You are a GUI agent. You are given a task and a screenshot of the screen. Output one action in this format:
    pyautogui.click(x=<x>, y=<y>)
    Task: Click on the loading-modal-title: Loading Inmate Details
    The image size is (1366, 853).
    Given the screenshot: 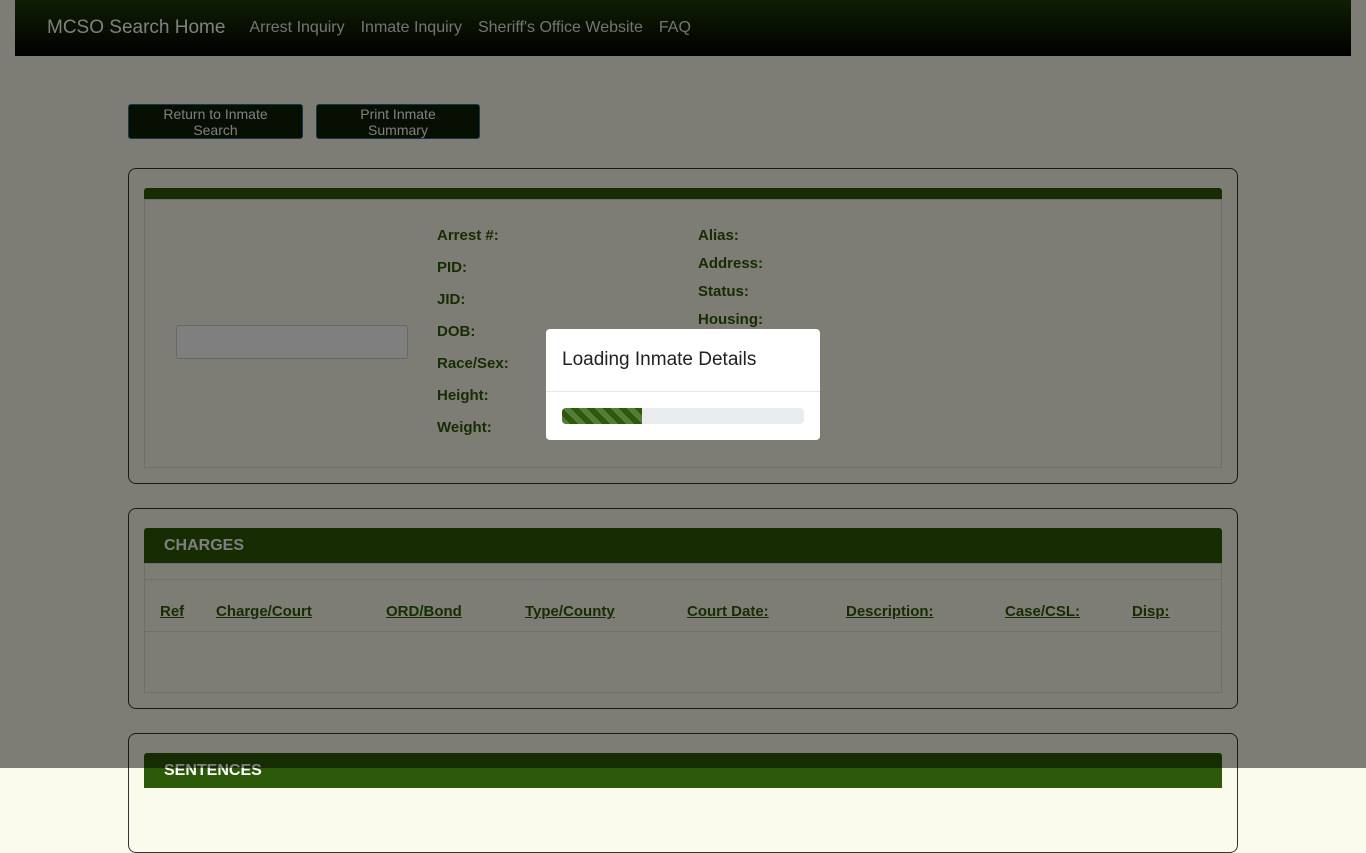 What is the action you would take?
    pyautogui.click(x=659, y=359)
    